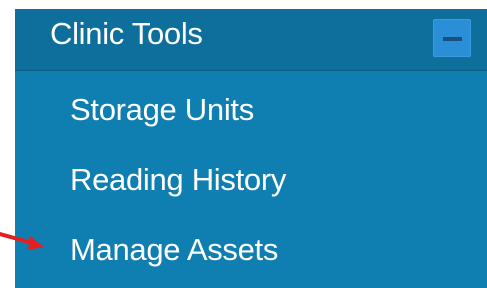  I want to click on menu-item-storage-units: Storage Units, so click(162, 110).